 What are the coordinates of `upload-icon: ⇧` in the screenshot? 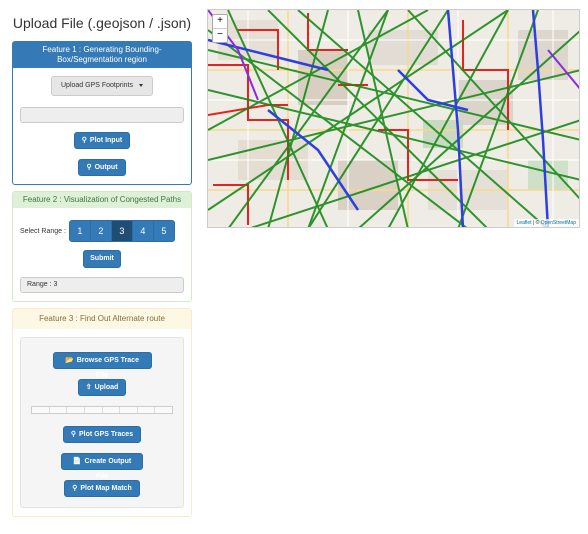 It's located at (88, 387).